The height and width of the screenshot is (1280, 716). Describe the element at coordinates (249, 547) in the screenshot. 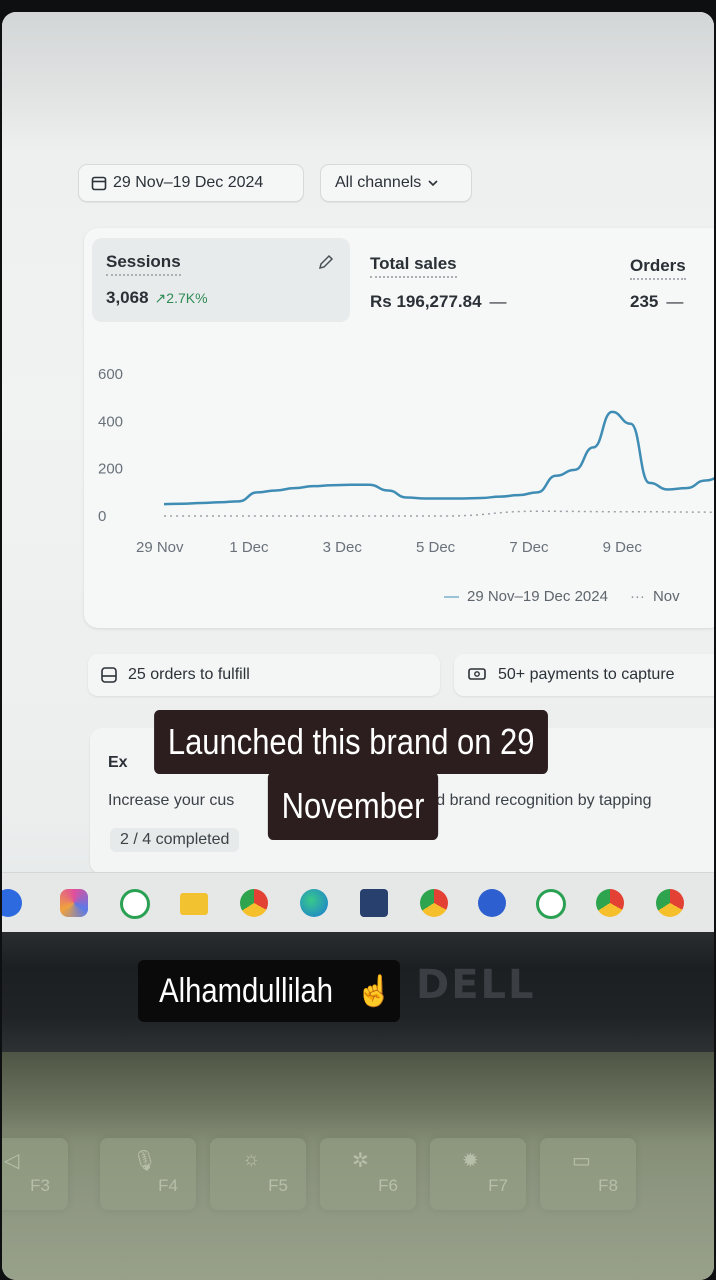

I see `x-tick-label: 1 Dec` at that location.